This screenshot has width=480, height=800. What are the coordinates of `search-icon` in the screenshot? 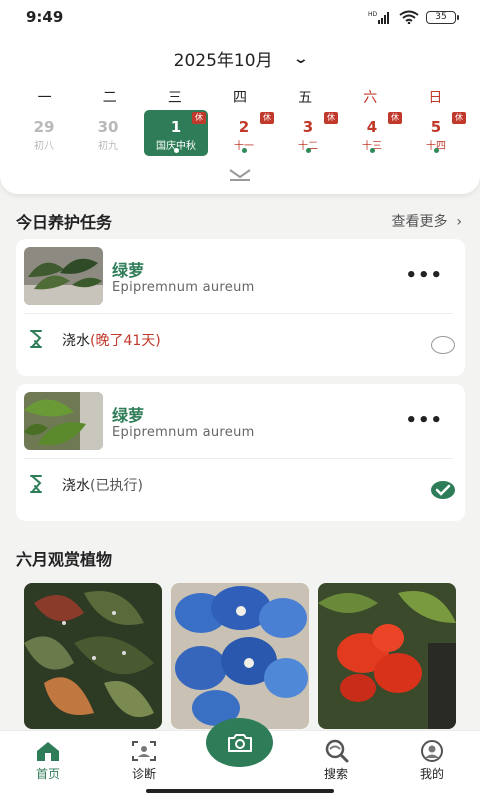 It's located at (337, 751).